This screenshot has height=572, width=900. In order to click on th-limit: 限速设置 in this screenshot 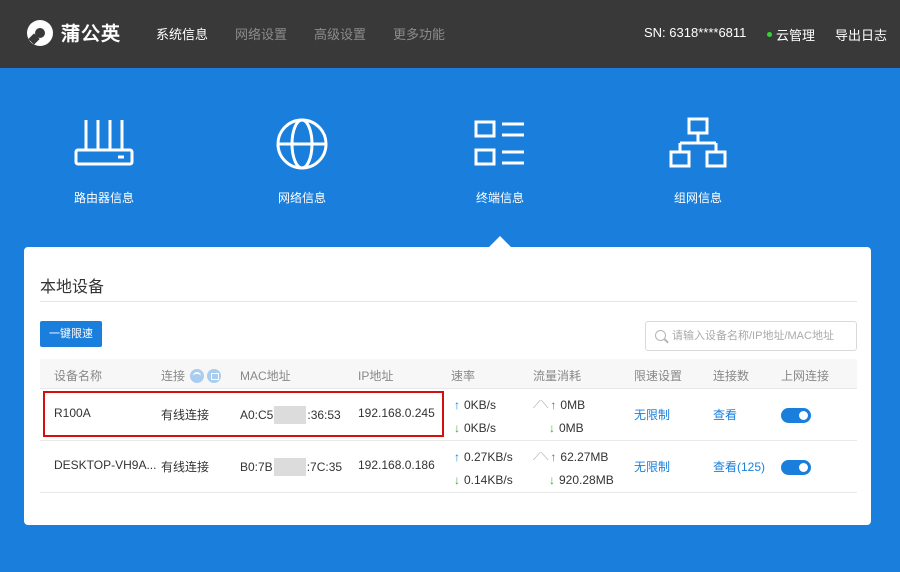, I will do `click(658, 376)`.